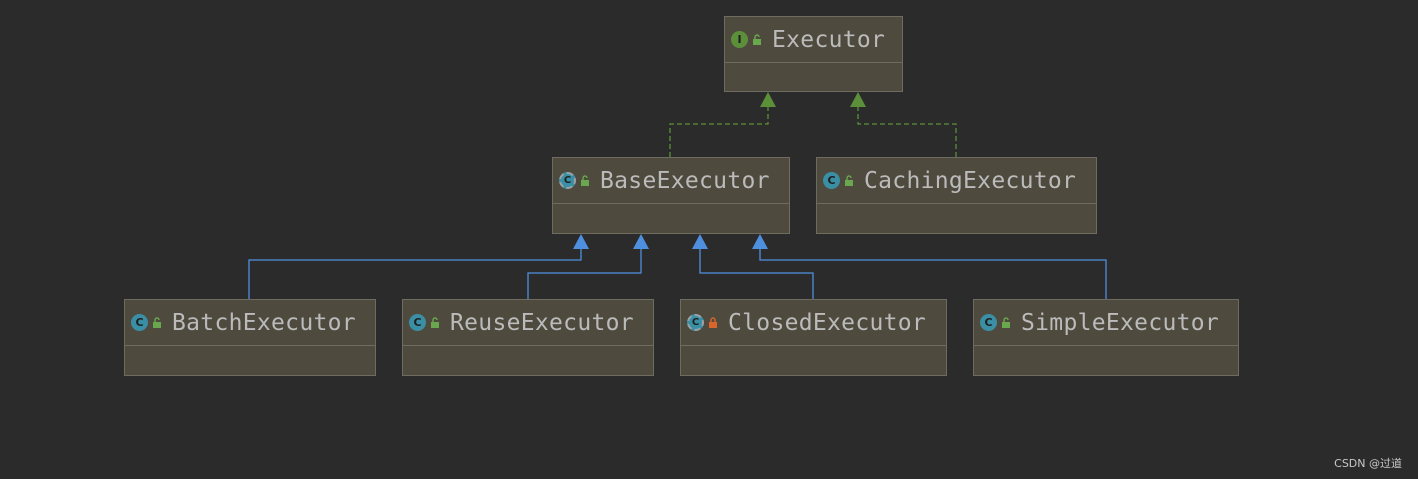 This screenshot has width=1418, height=479. I want to click on node-reuse-executor: C ReuseExecutor, so click(528, 337).